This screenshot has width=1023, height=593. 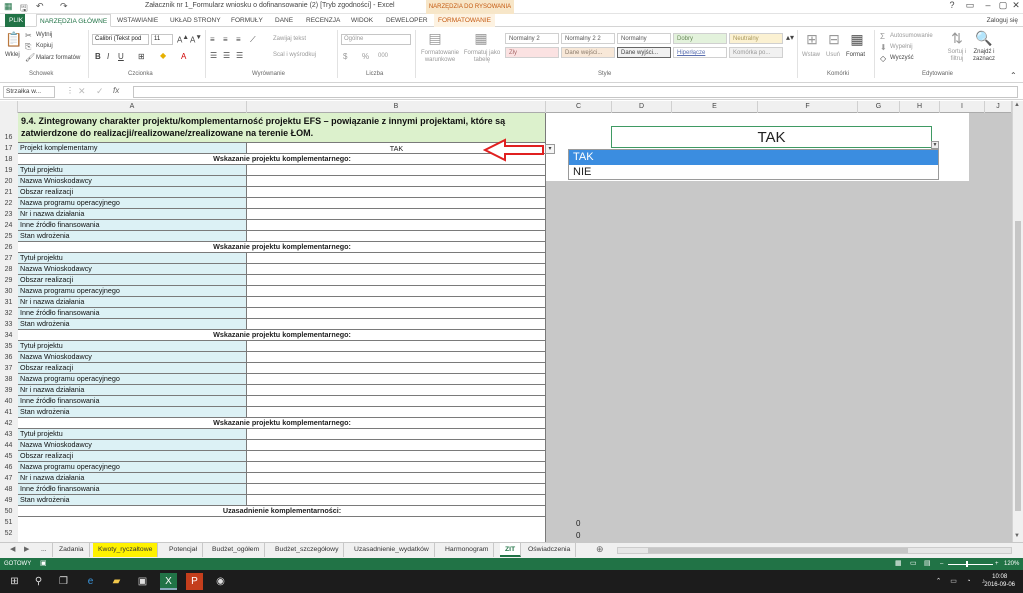 What do you see at coordinates (588, 38) in the screenshot?
I see `style-normal-2-2: Normalny 2 2` at bounding box center [588, 38].